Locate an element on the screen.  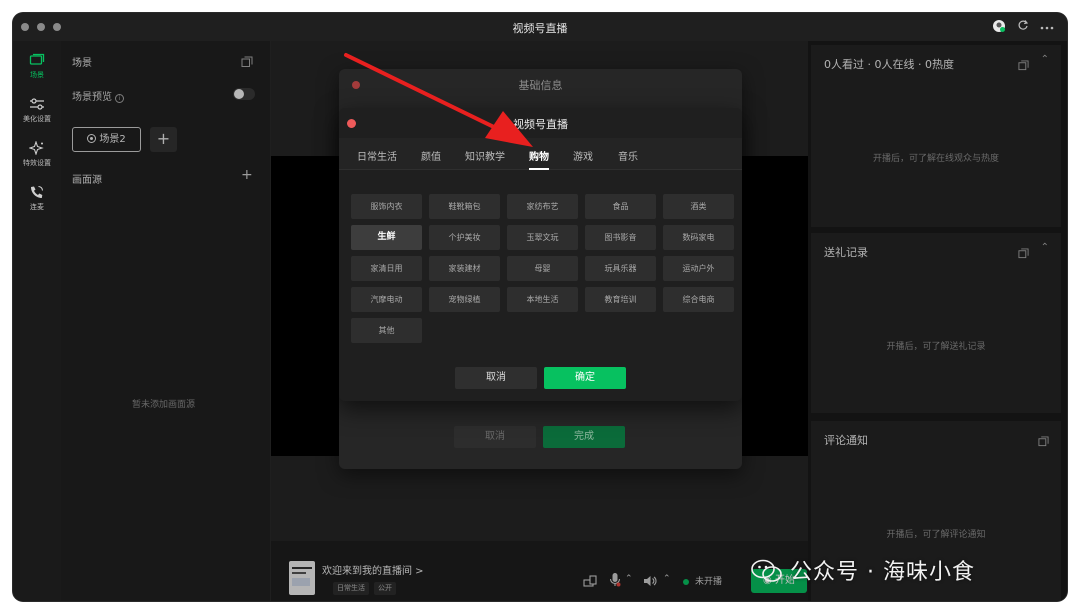
category-option: 汽摩电动 is located at coordinates (386, 299).